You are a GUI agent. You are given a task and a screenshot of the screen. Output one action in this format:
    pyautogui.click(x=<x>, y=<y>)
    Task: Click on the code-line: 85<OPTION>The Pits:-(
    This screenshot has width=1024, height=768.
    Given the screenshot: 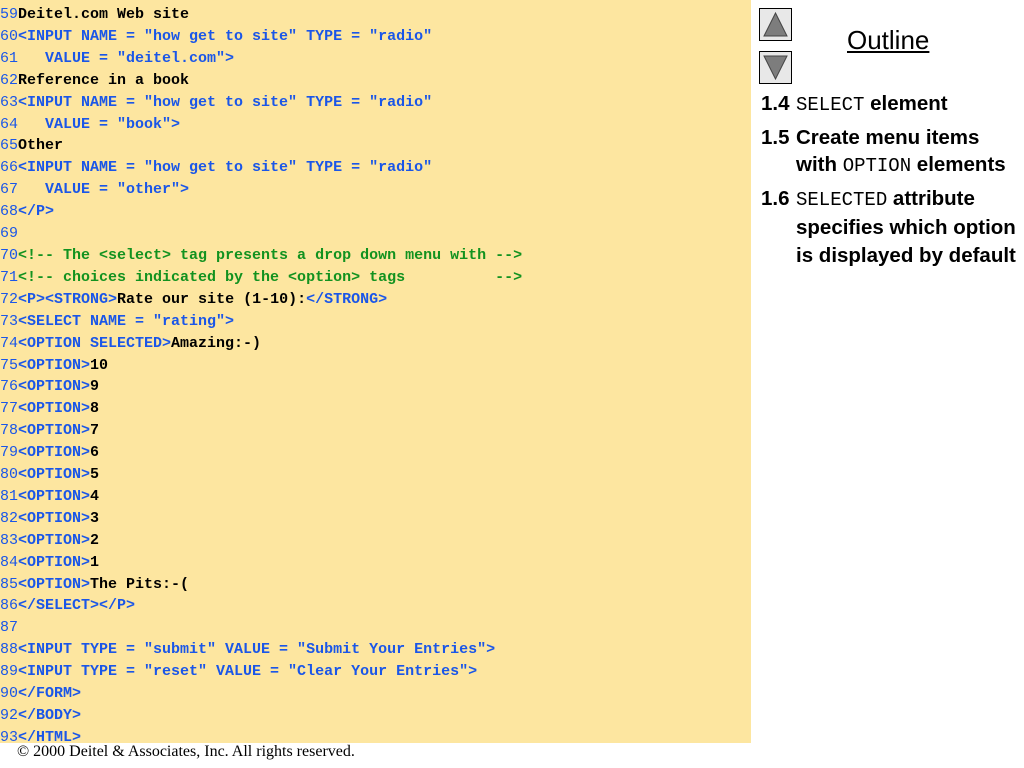 What is the action you would take?
    pyautogui.click(x=375, y=585)
    